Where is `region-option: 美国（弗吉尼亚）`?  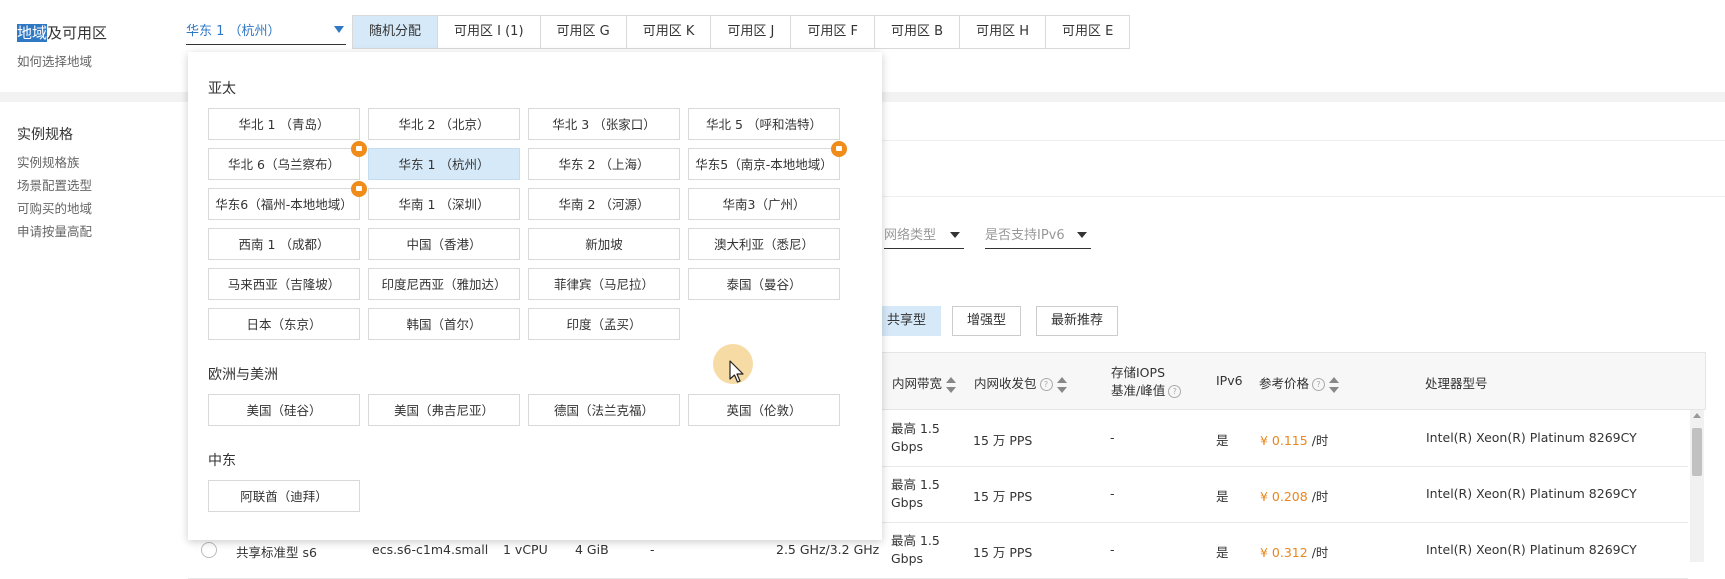
region-option: 美国（弗吉尼亚） is located at coordinates (444, 410).